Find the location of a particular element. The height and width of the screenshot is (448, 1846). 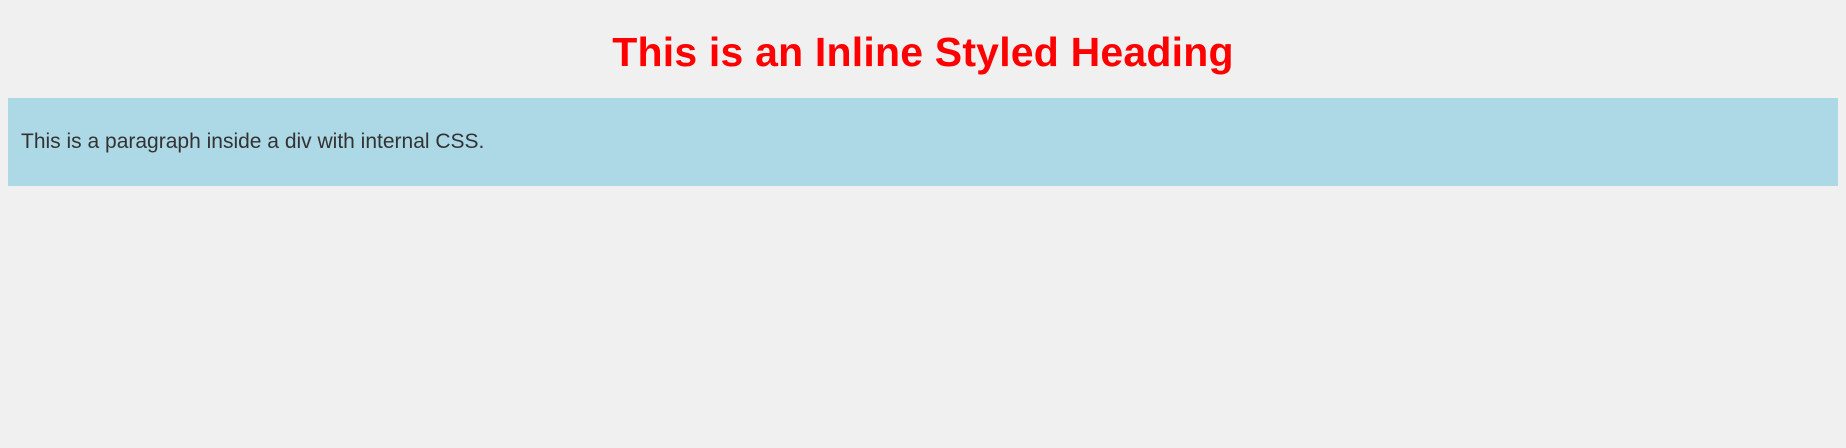

page-heading: This is an Inline Styled Heading is located at coordinates (923, 52).